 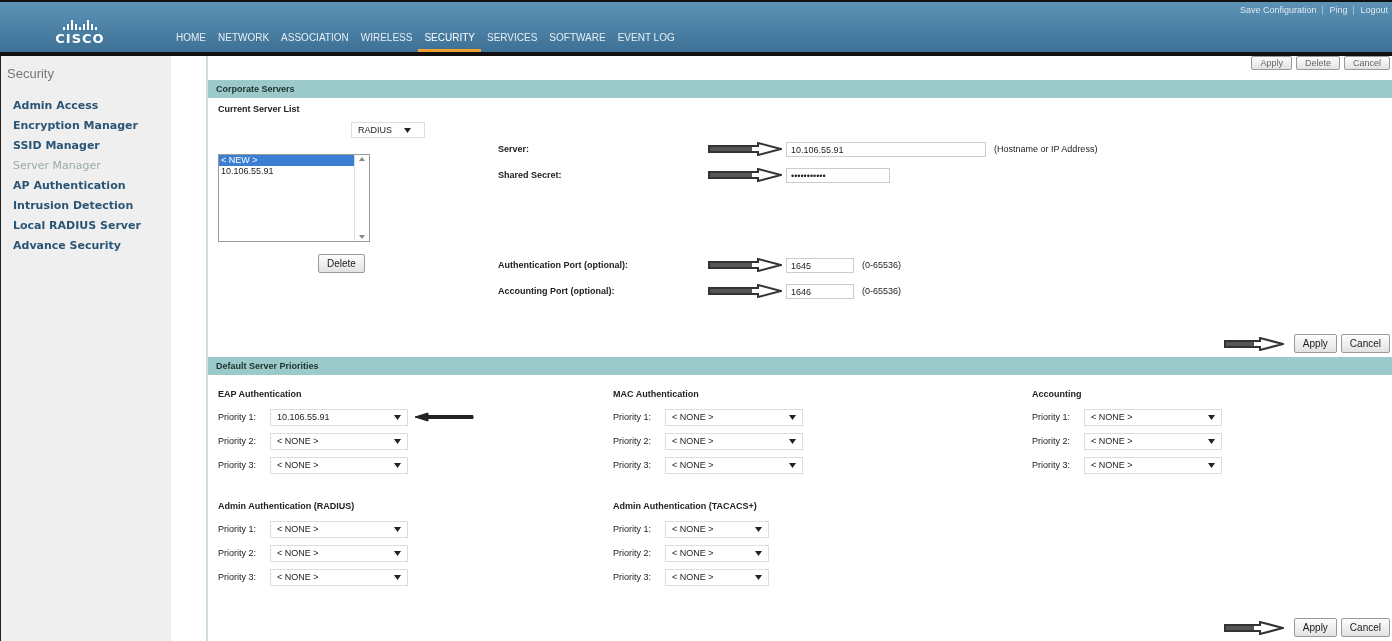 What do you see at coordinates (1057, 394) in the screenshot?
I see `group-title: Accounting` at bounding box center [1057, 394].